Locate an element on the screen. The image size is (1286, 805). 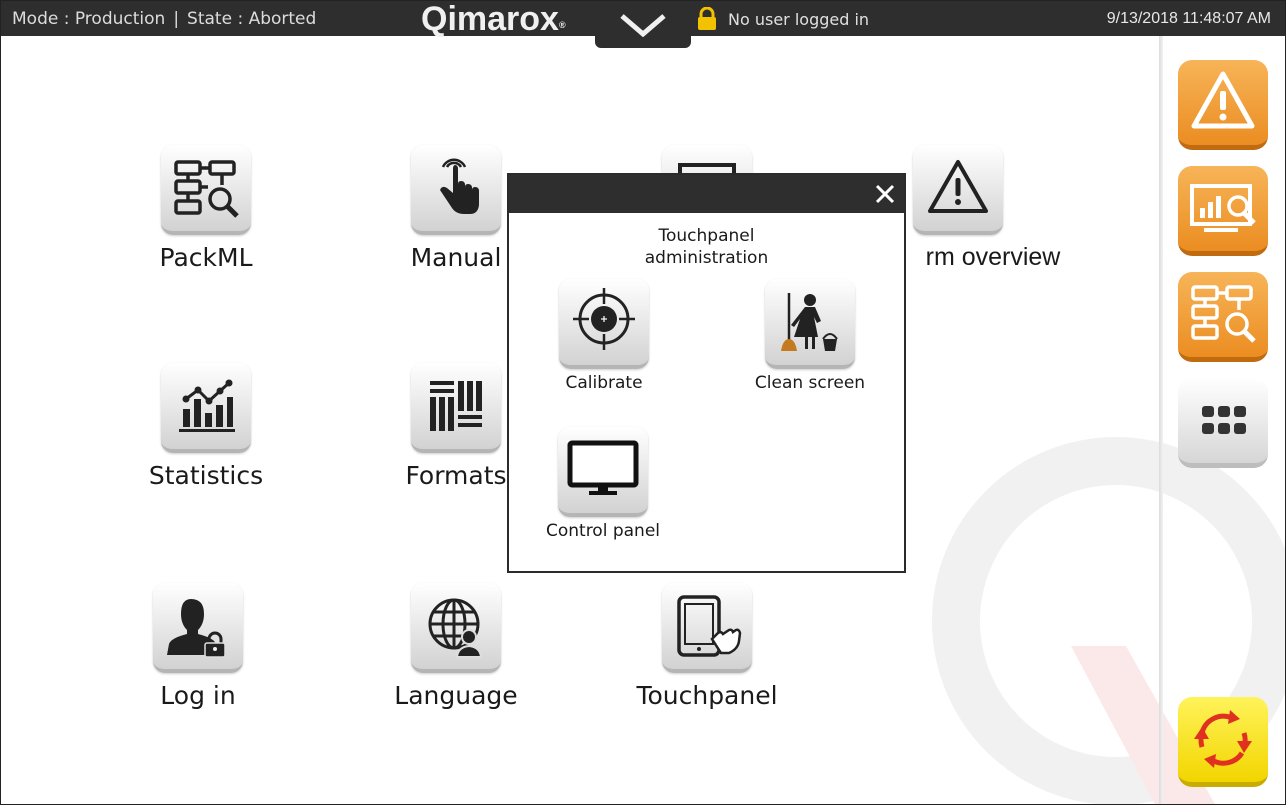
statistics-icon is located at coordinates (207, 405).